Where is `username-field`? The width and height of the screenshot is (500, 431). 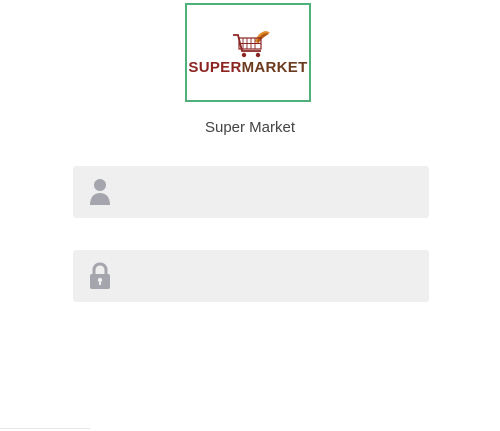
username-field is located at coordinates (251, 192).